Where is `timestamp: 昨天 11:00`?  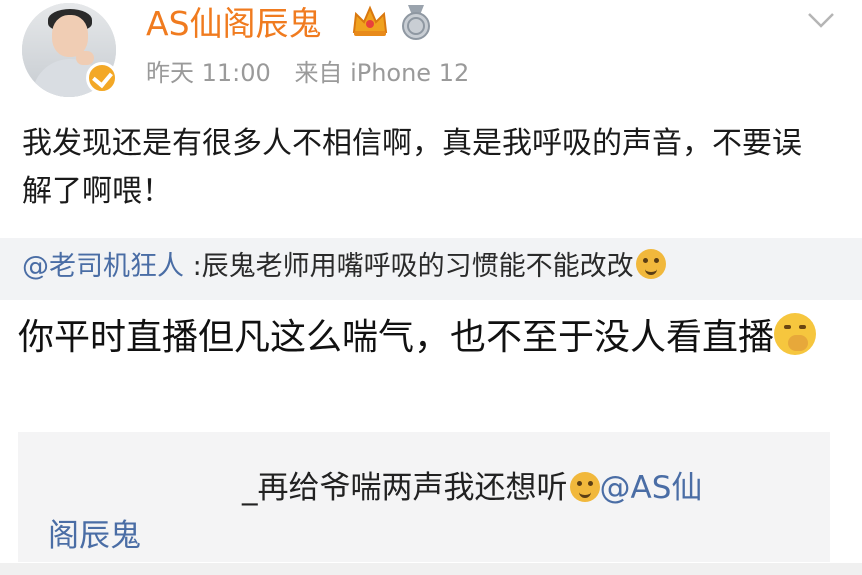
timestamp: 昨天 11:00 is located at coordinates (208, 73).